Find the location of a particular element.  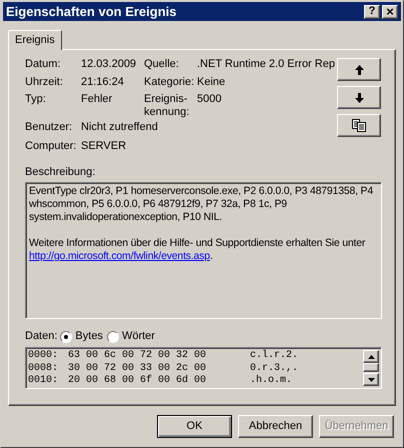

up-triangle-icon is located at coordinates (371, 356).